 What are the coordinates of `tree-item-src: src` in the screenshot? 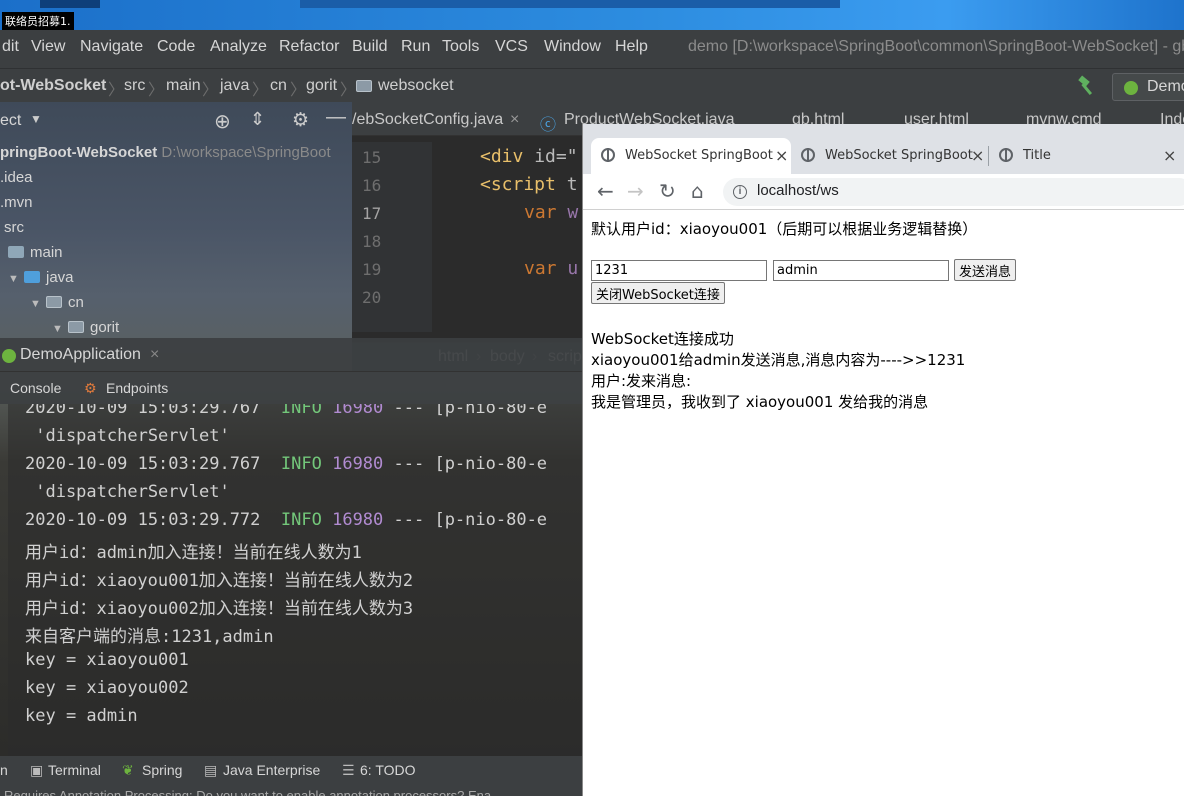 It's located at (14, 227).